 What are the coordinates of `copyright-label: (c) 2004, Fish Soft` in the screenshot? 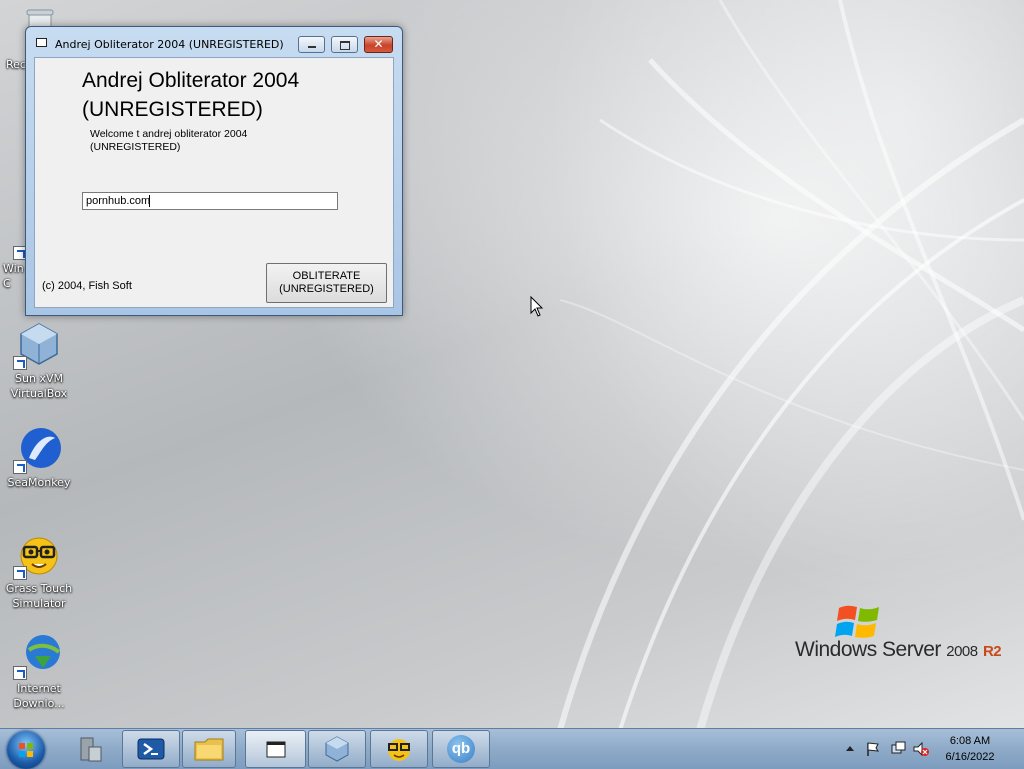 It's located at (87, 286).